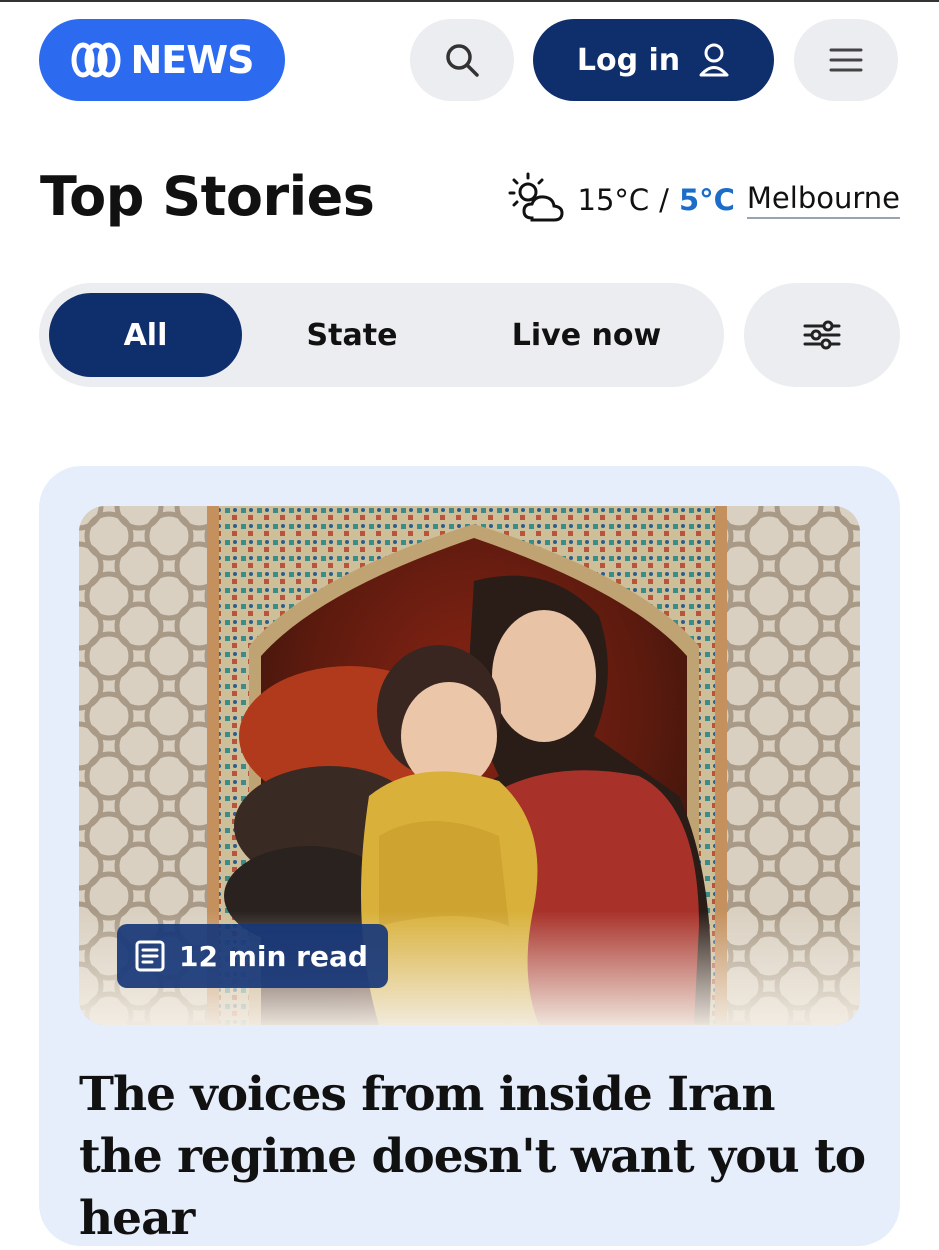  What do you see at coordinates (613, 200) in the screenshot?
I see `temp-max: 15°C` at bounding box center [613, 200].